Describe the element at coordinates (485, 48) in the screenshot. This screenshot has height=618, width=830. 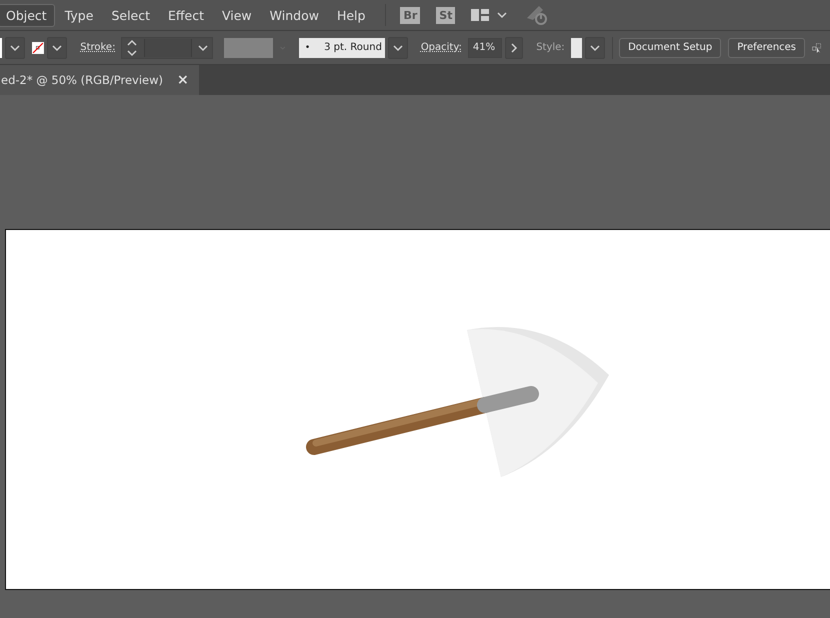
I see `opacity-field: 41%` at that location.